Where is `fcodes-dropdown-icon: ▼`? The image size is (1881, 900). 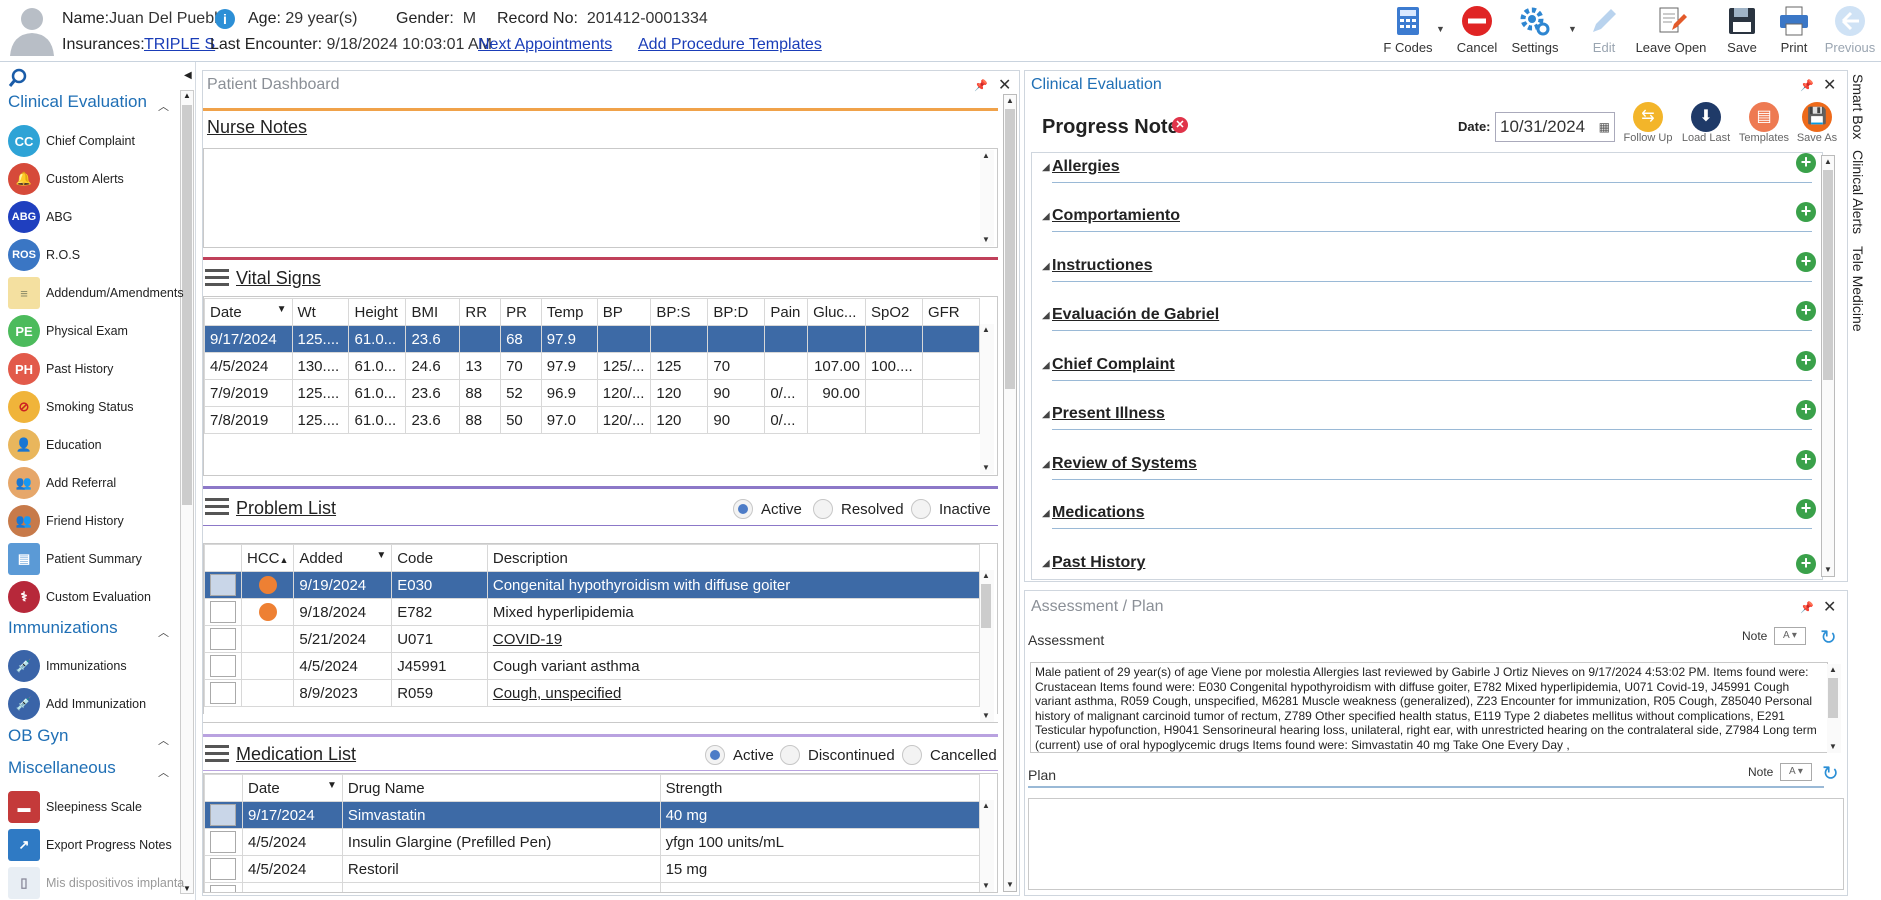
fcodes-dropdown-icon: ▼ is located at coordinates (1440, 29).